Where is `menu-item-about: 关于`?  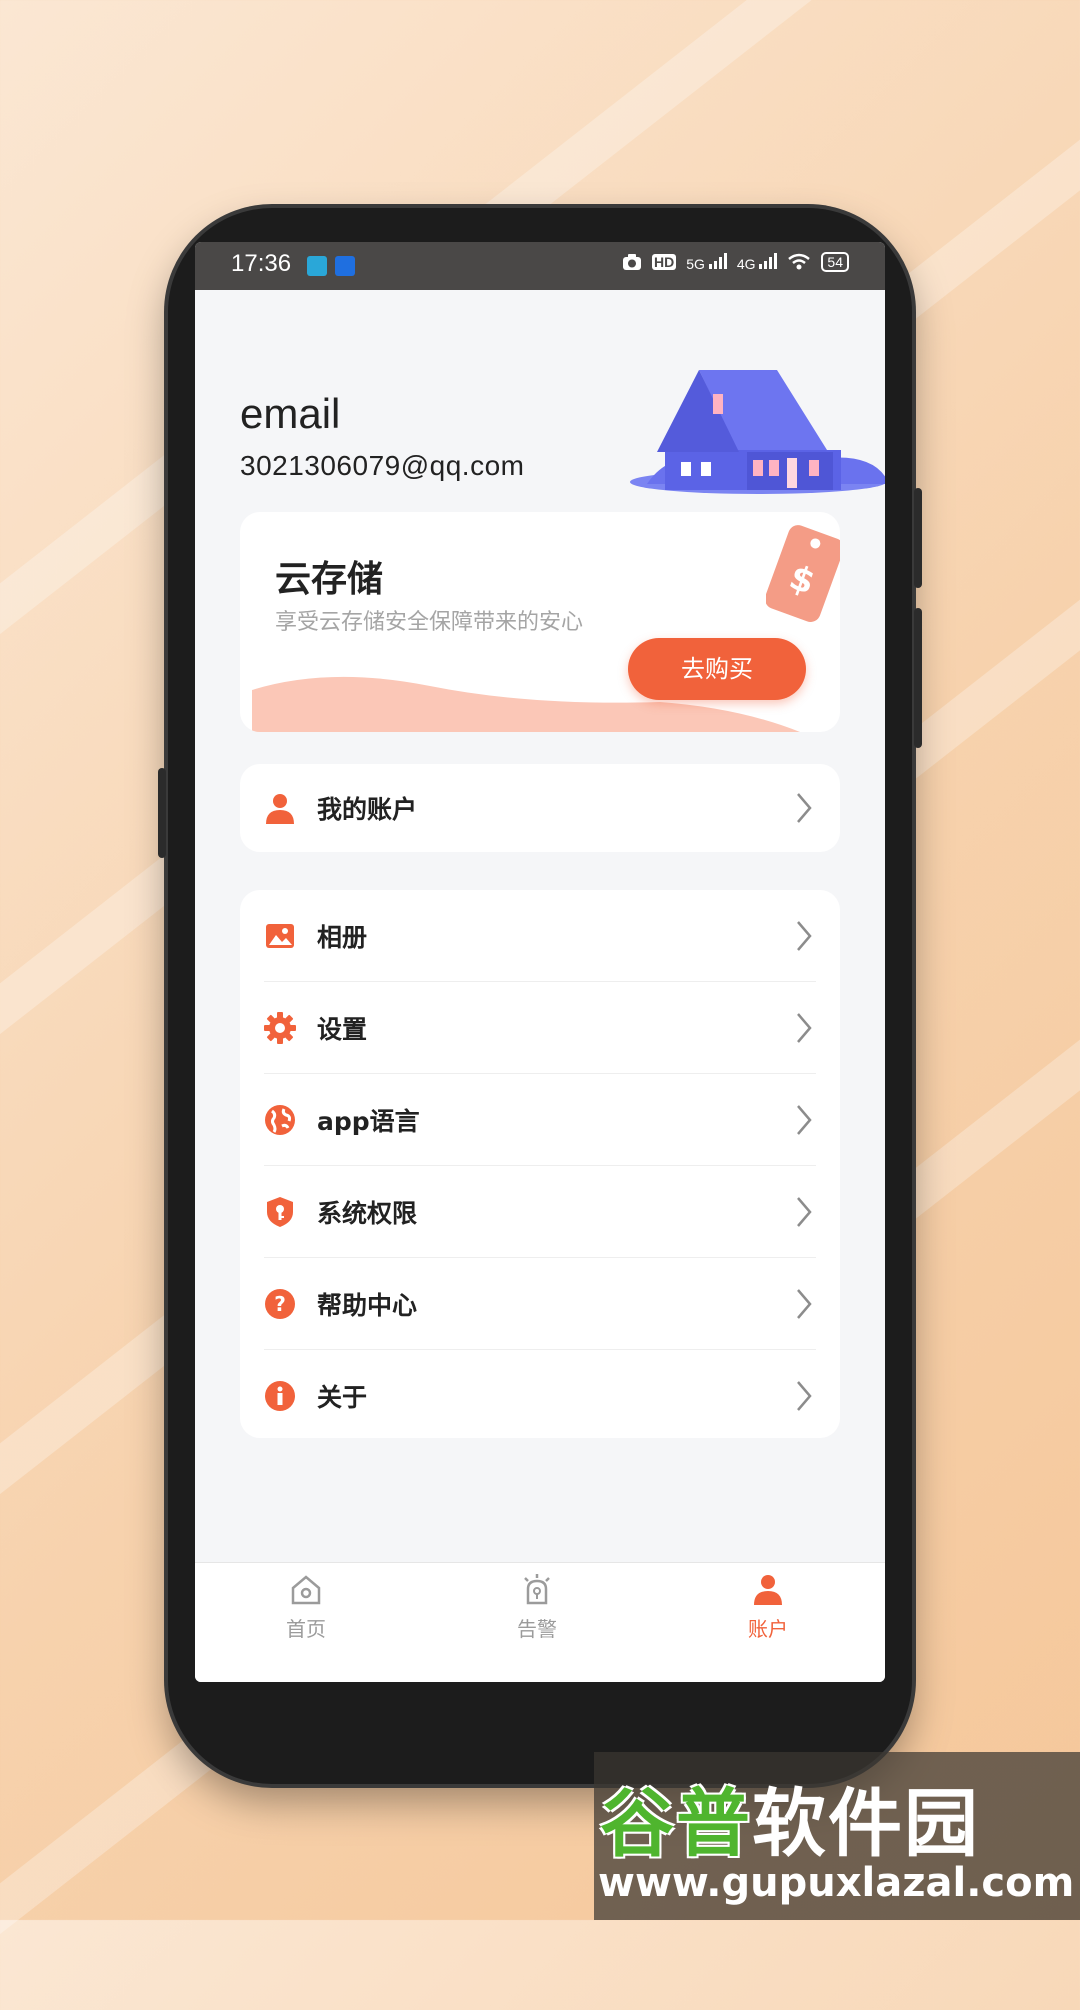
menu-item-about: 关于 is located at coordinates (540, 1394).